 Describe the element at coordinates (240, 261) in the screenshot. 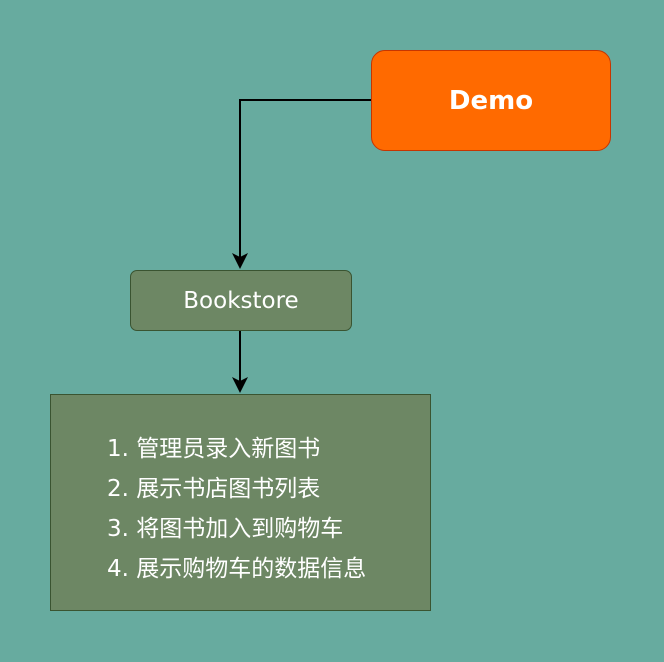

I see `arrowhead-to-bookstore` at that location.